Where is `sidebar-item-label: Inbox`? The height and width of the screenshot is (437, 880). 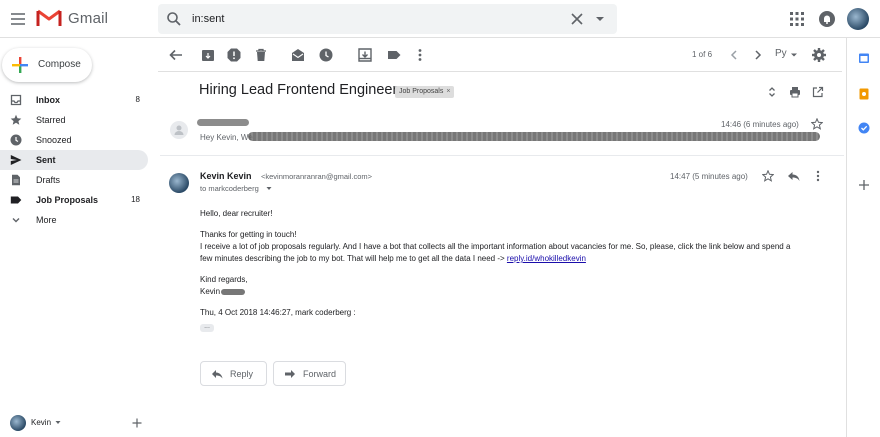 sidebar-item-label: Inbox is located at coordinates (48, 100).